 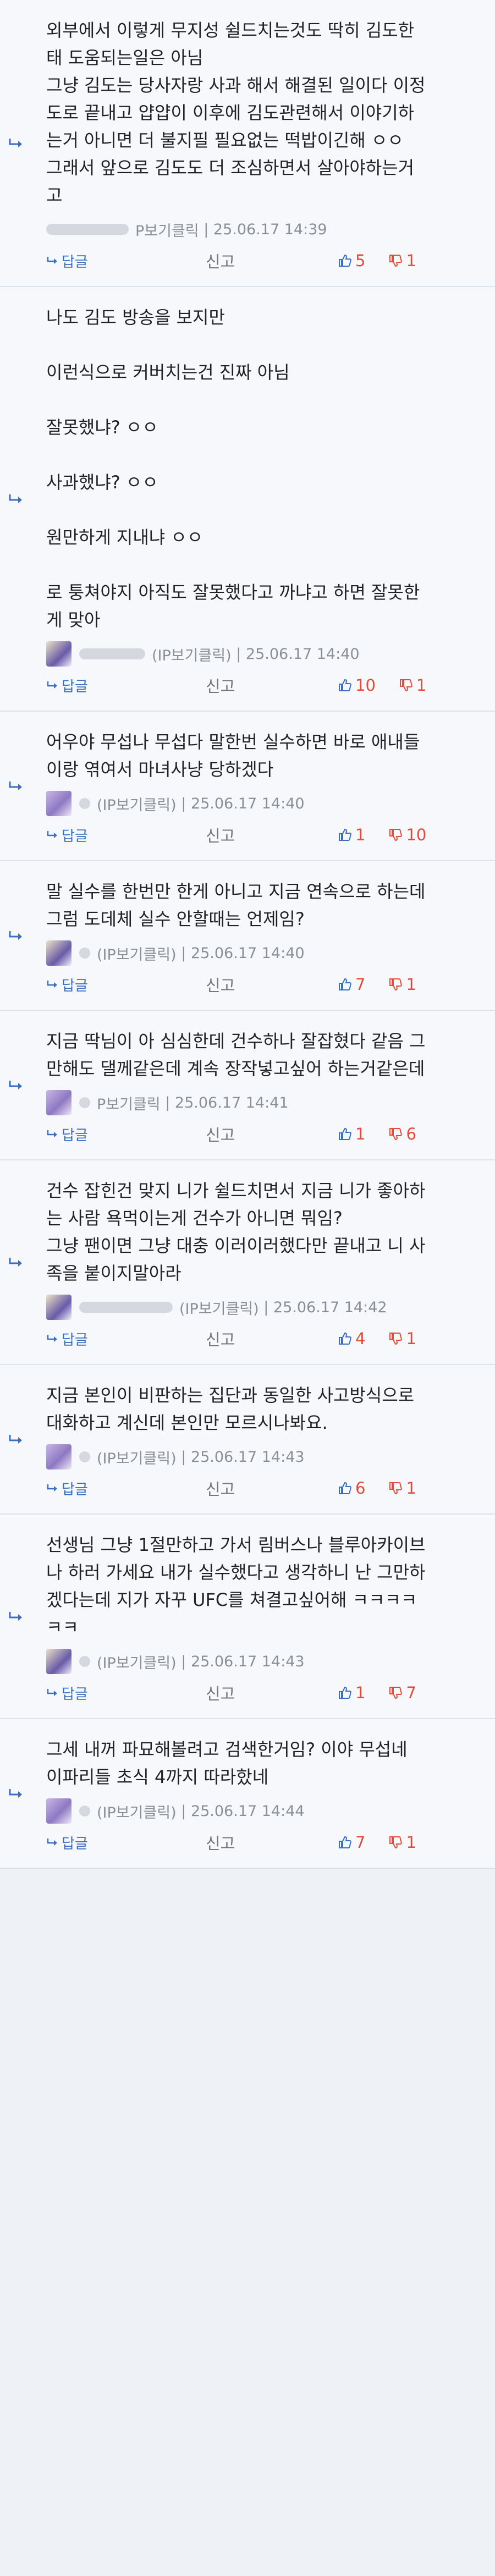 I want to click on upvote-count: 1, so click(x=360, y=1692).